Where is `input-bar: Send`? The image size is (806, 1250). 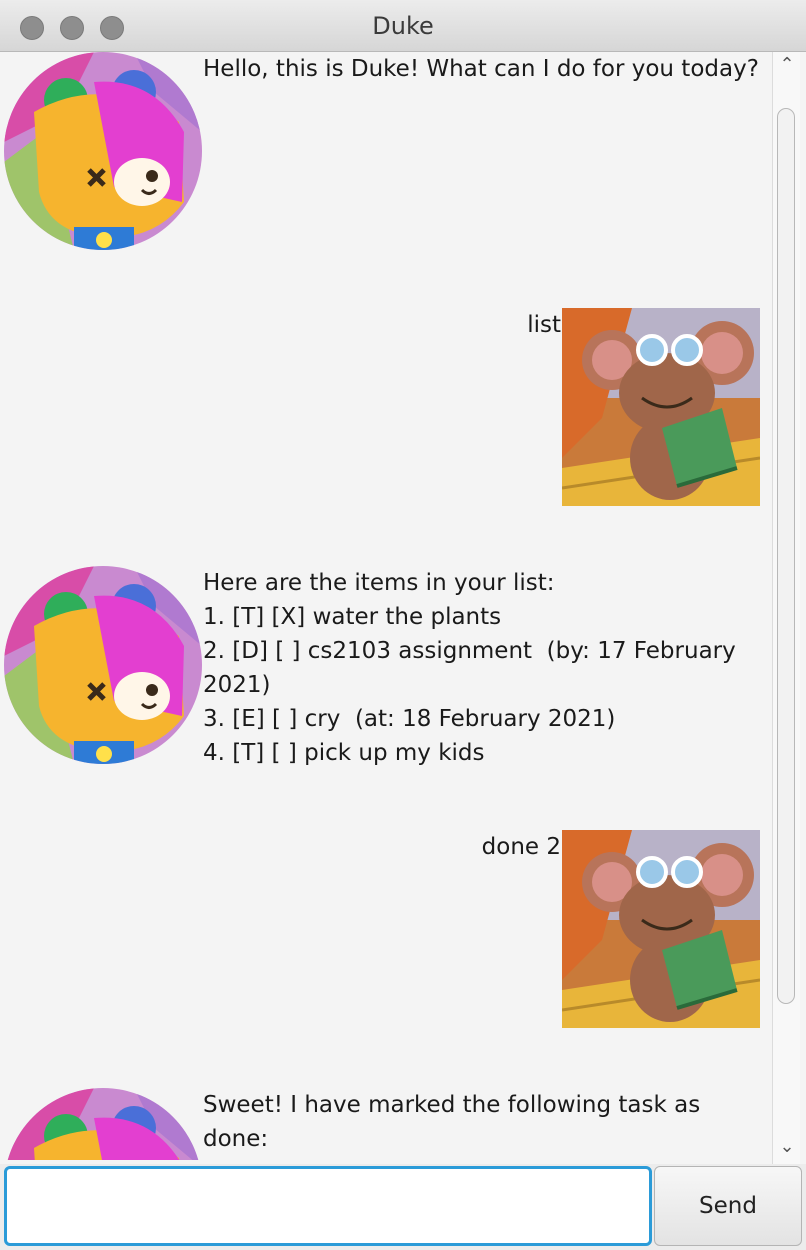 input-bar: Send is located at coordinates (403, 1207).